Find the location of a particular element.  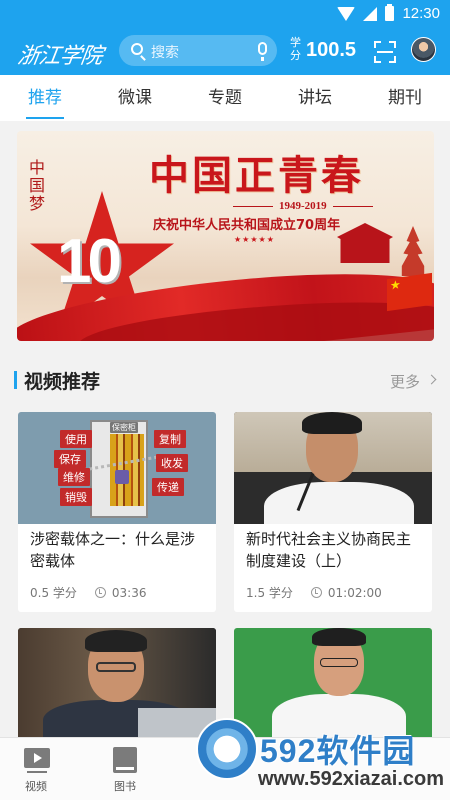

app-header: 浙江学院 搜索 学分 100.5 is located at coordinates (225, 52).